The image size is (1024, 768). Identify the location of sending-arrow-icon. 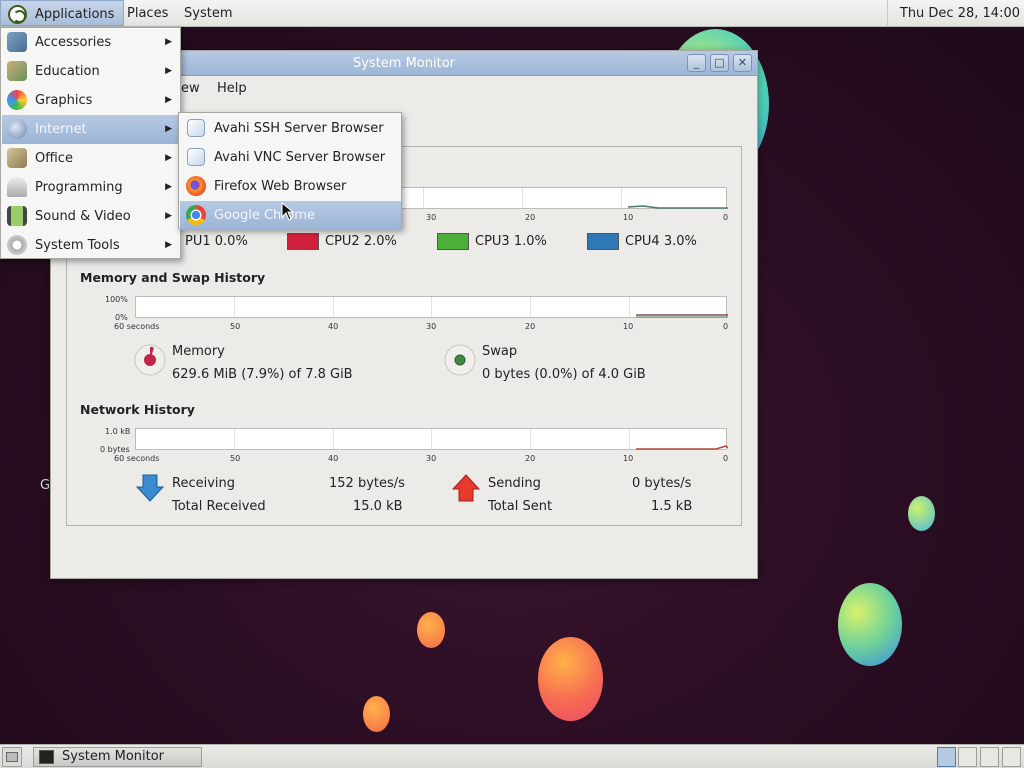
(466, 488).